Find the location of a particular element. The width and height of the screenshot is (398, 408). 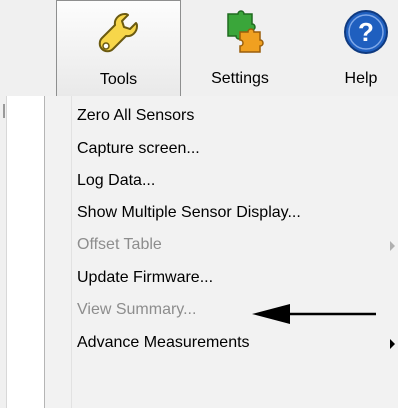

menu-item-advance-measurements: Advance Measurements is located at coordinates (232, 343).